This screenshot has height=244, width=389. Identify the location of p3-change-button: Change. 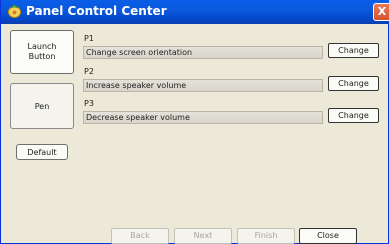
(353, 115).